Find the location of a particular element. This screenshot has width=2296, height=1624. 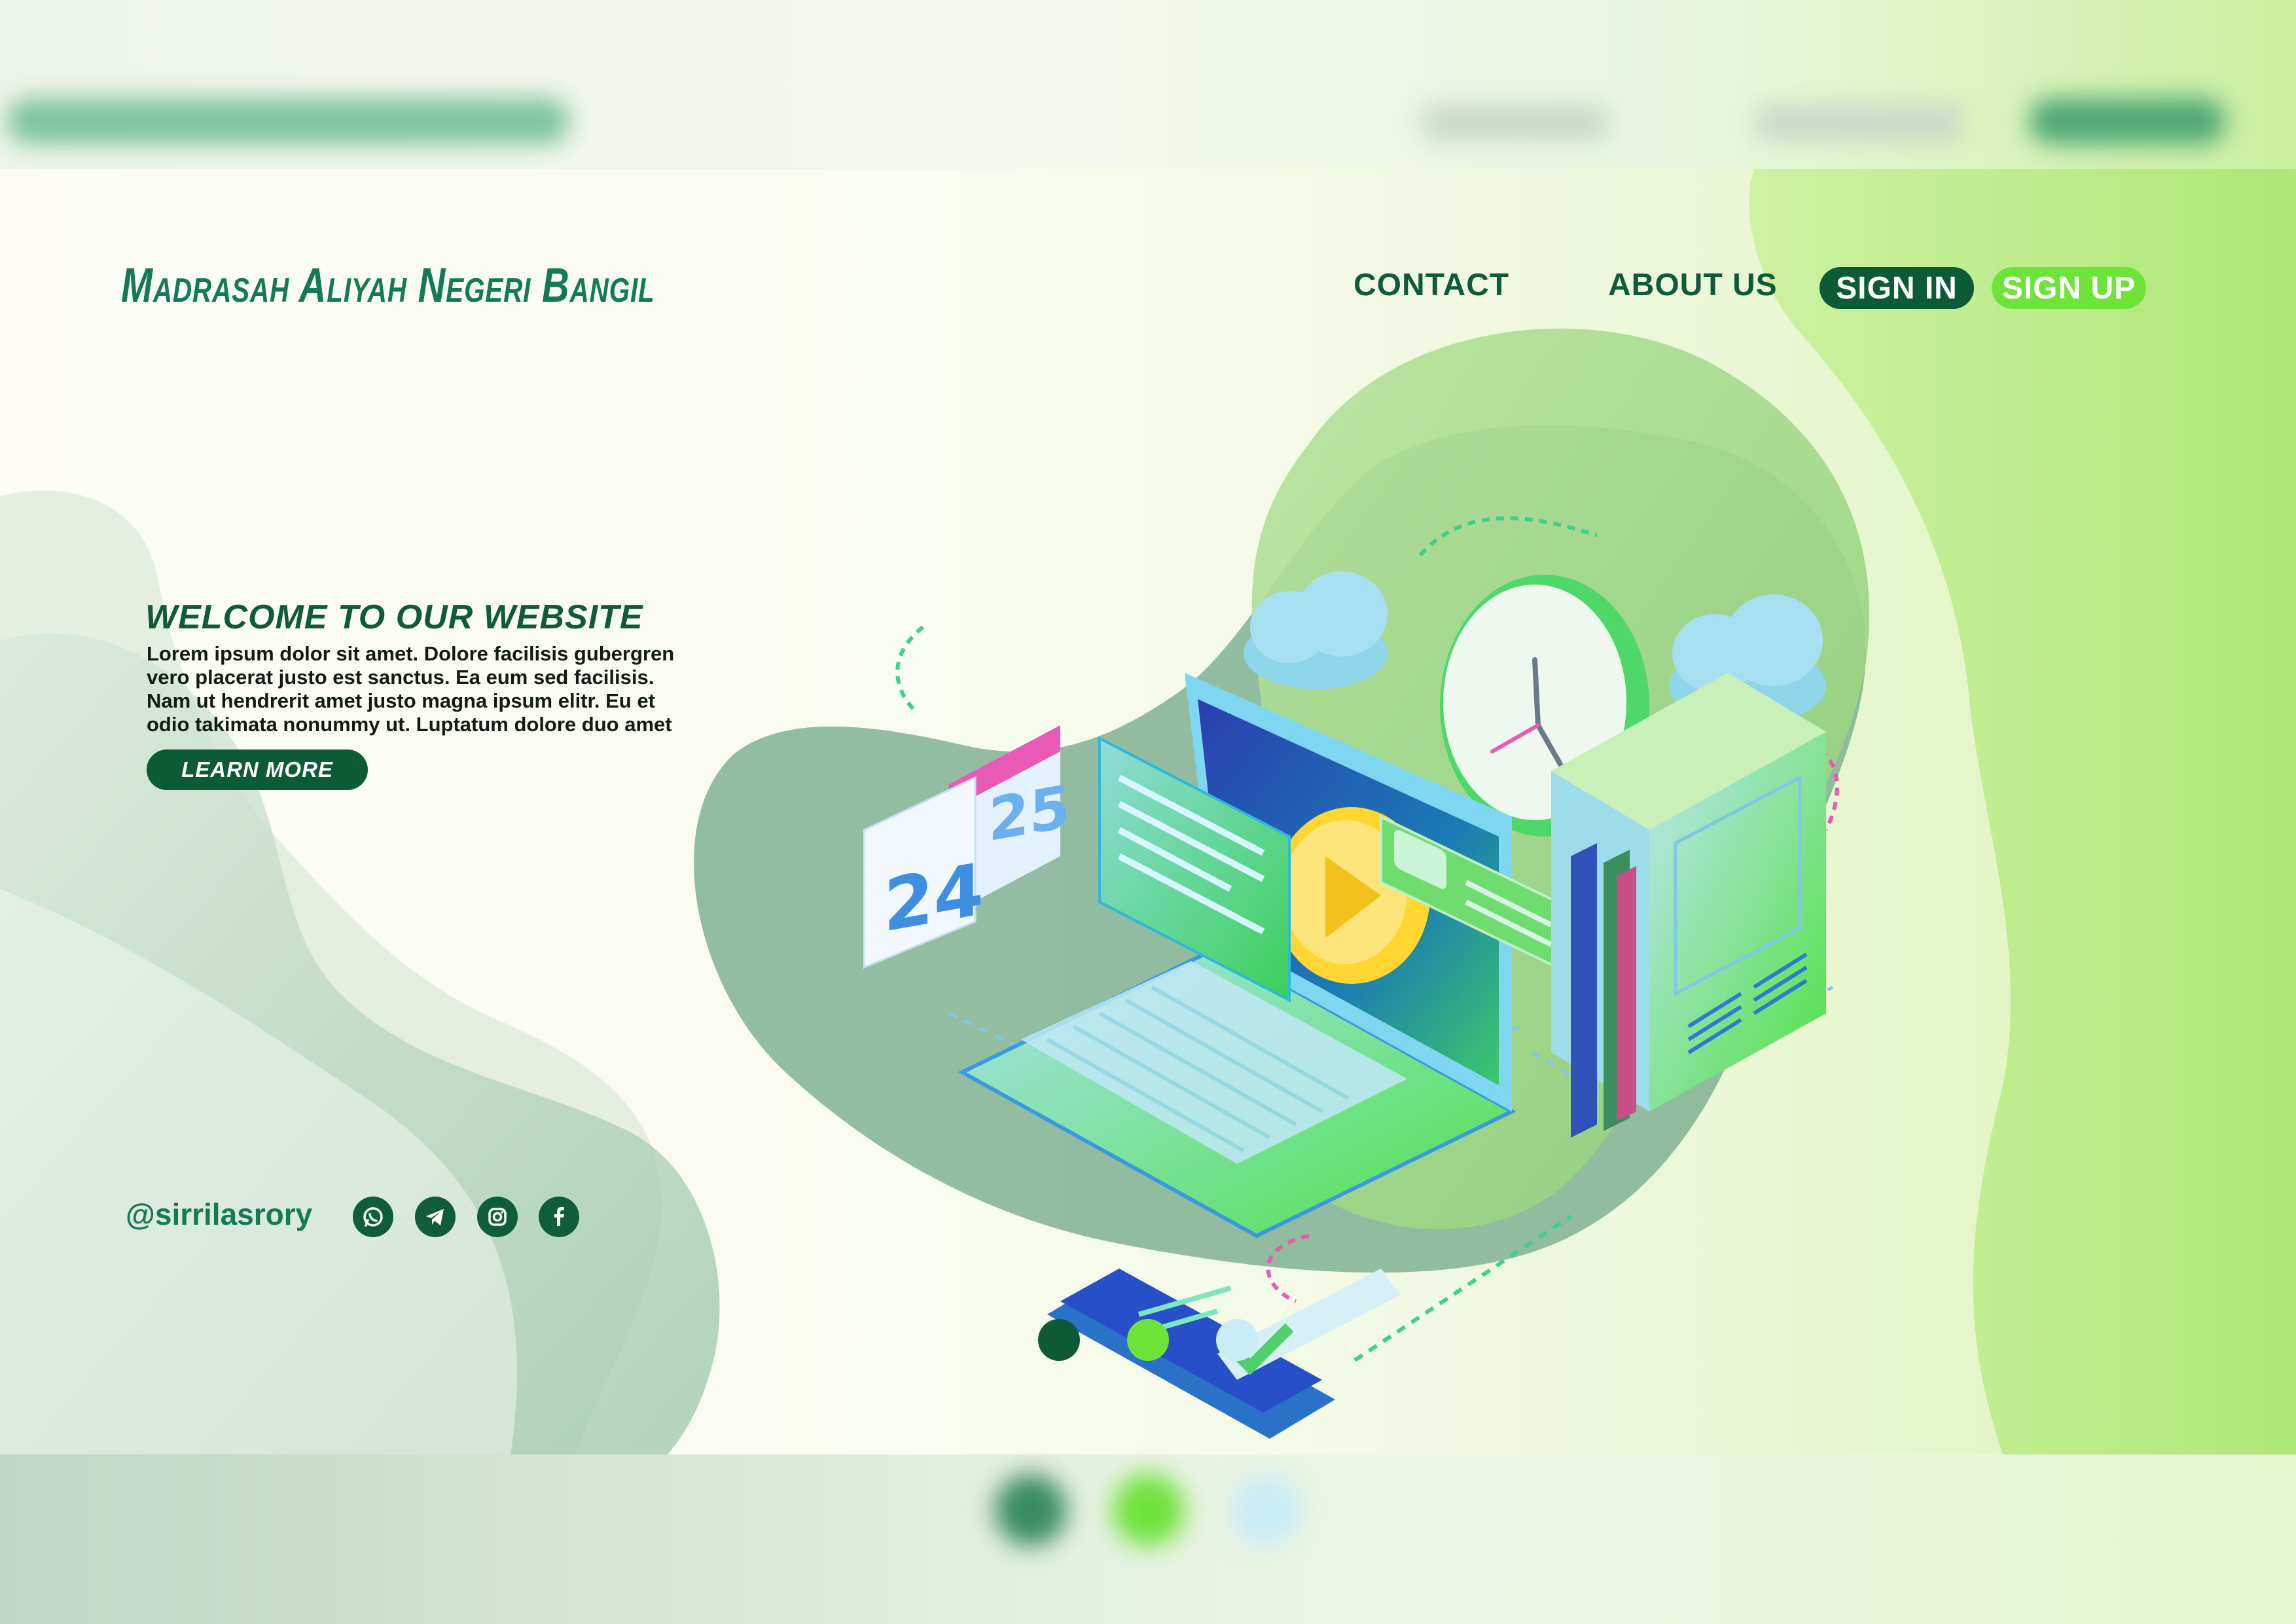

learn-more-button: LEARN MORE is located at coordinates (257, 769).